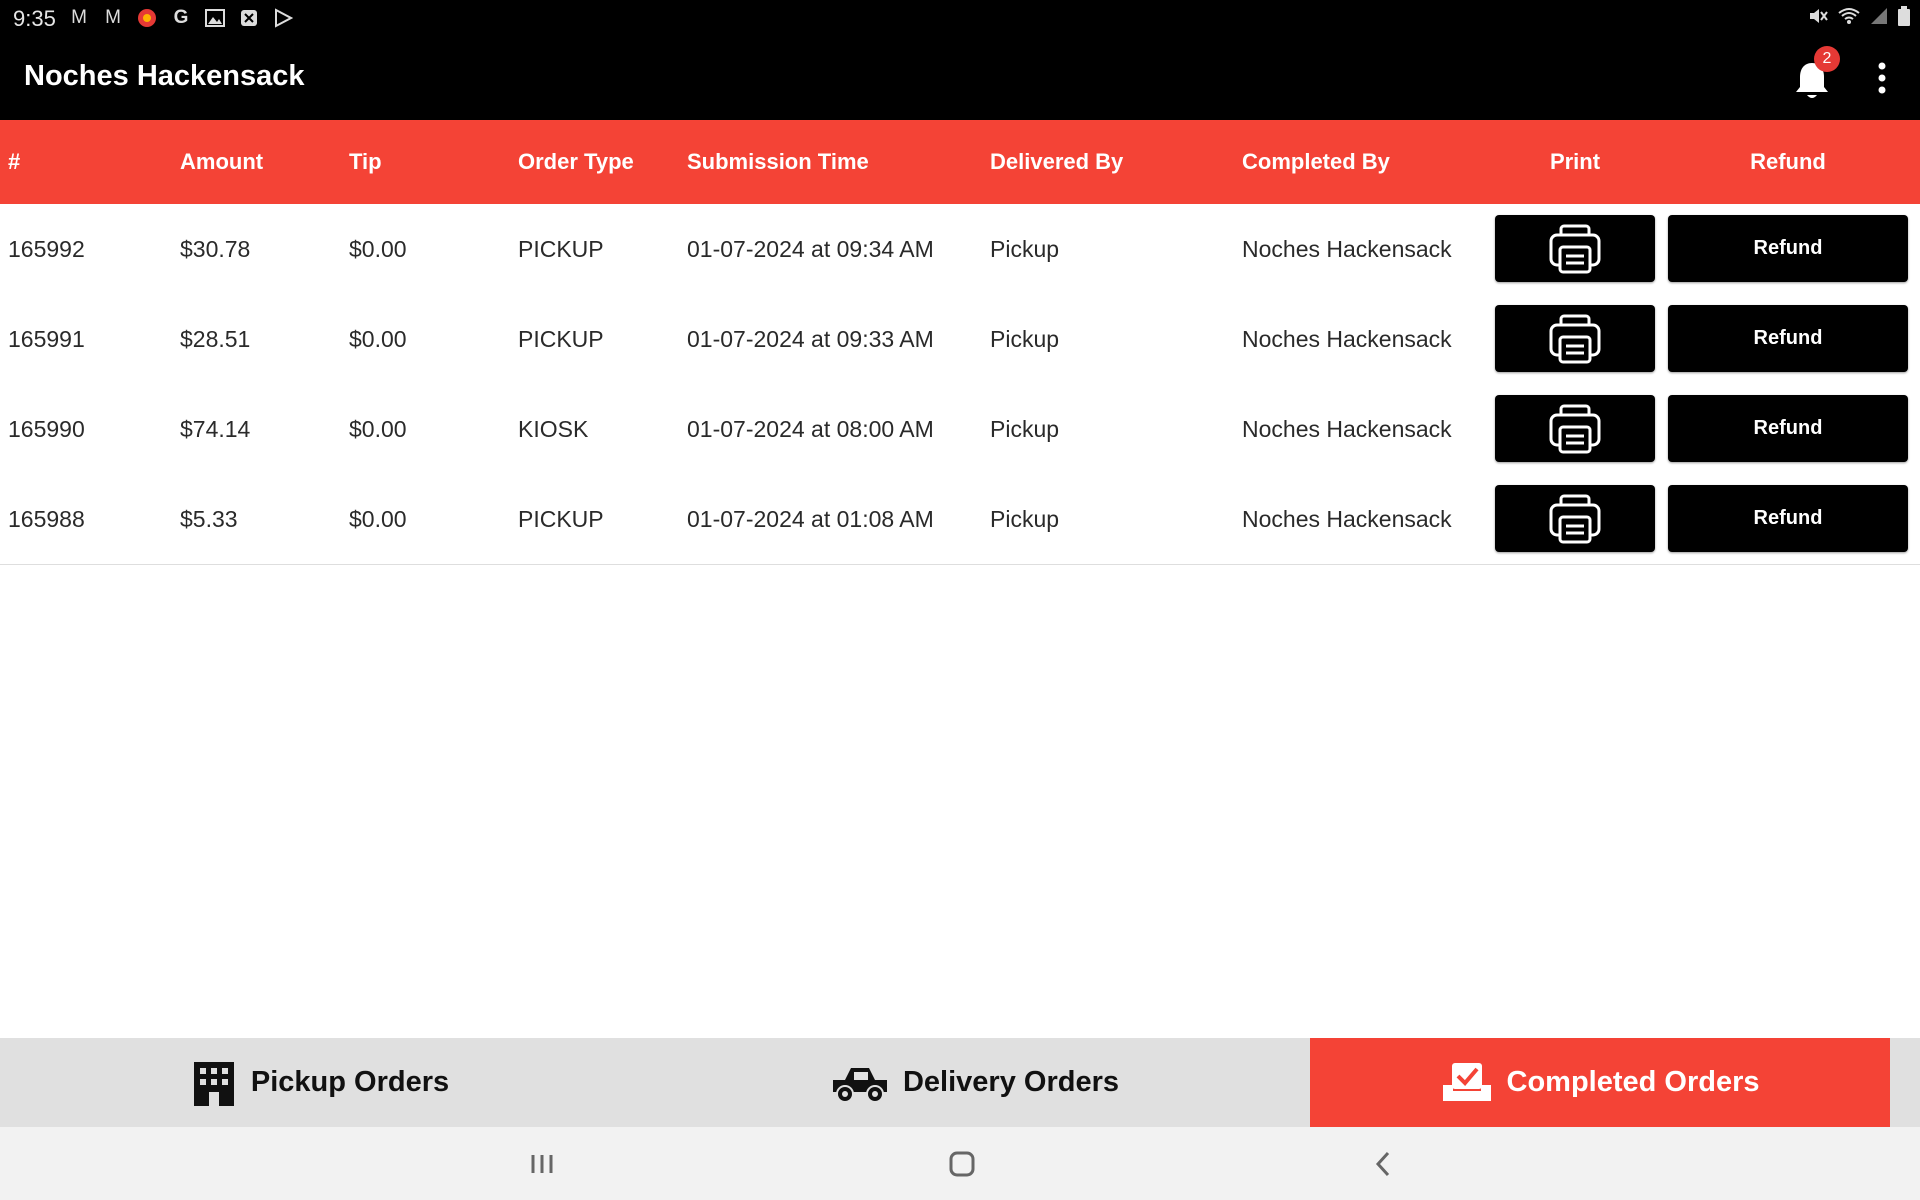 The width and height of the screenshot is (1920, 1200). Describe the element at coordinates (215, 429) in the screenshot. I see `order-amount: $74.14` at that location.